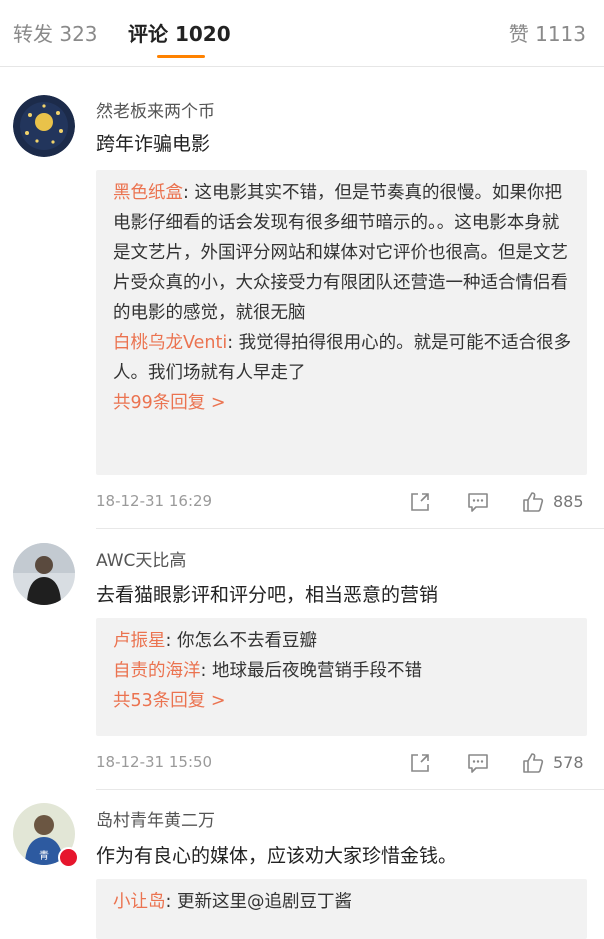  I want to click on tab-bar: 转发 323 评论 1020 赞 1113, so click(302, 33).